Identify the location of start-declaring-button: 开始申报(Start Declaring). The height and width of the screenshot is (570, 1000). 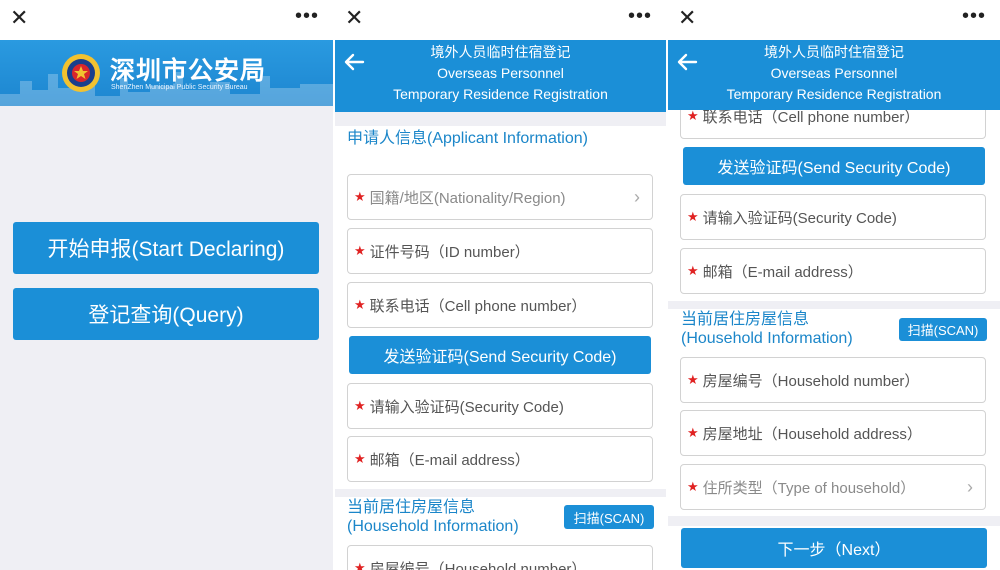
(166, 248).